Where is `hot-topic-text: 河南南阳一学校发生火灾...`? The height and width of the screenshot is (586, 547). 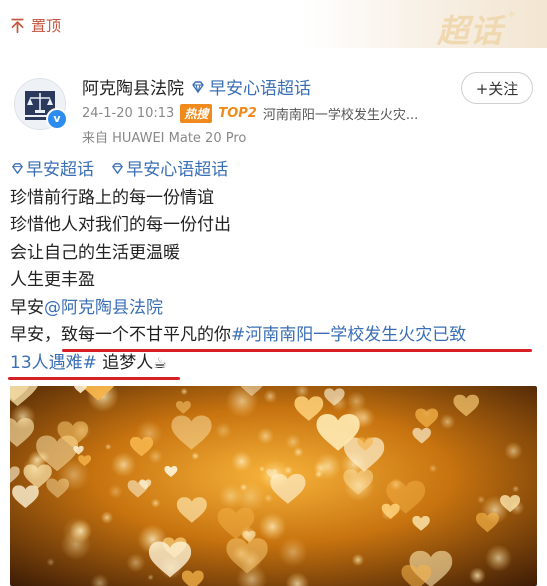 hot-topic-text: 河南南阳一学校发生火灾... is located at coordinates (340, 113).